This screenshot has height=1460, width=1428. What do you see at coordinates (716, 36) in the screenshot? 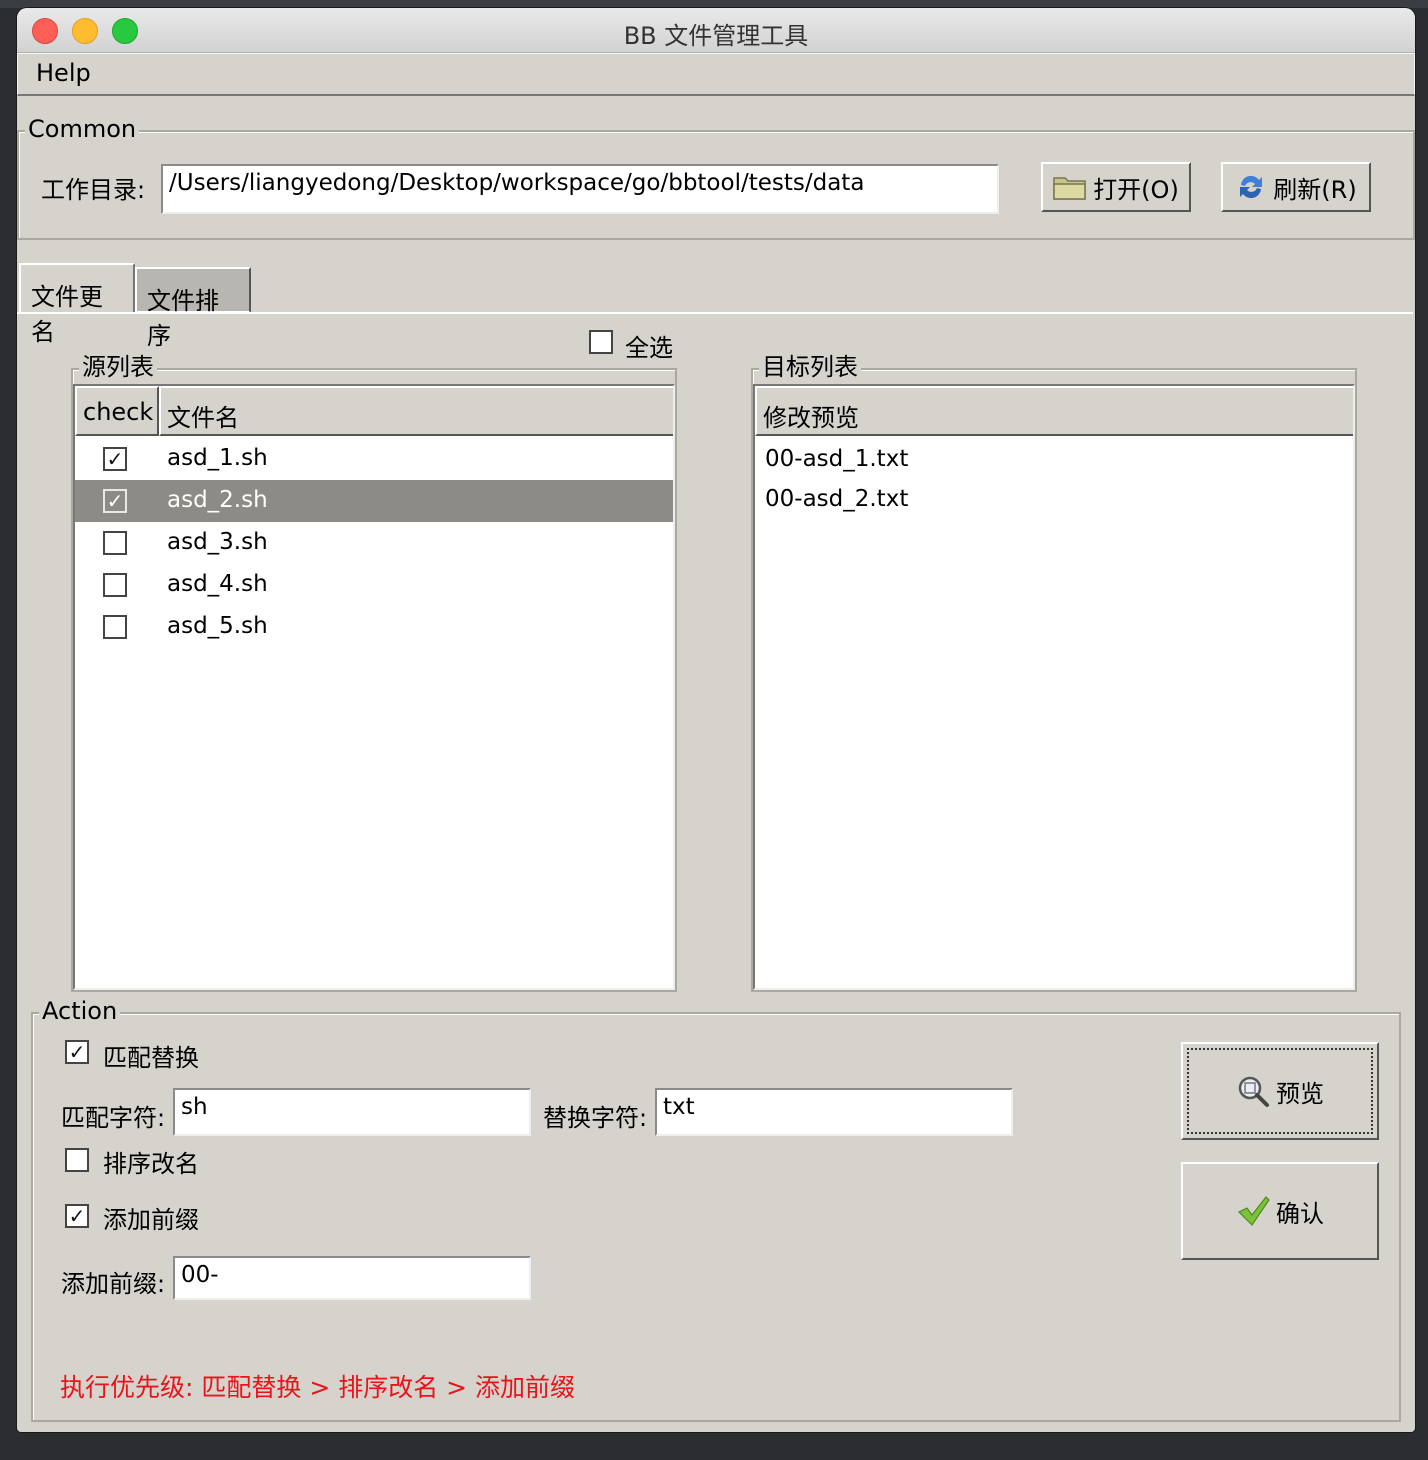
I see `window-title: BB 文件管理工具` at bounding box center [716, 36].